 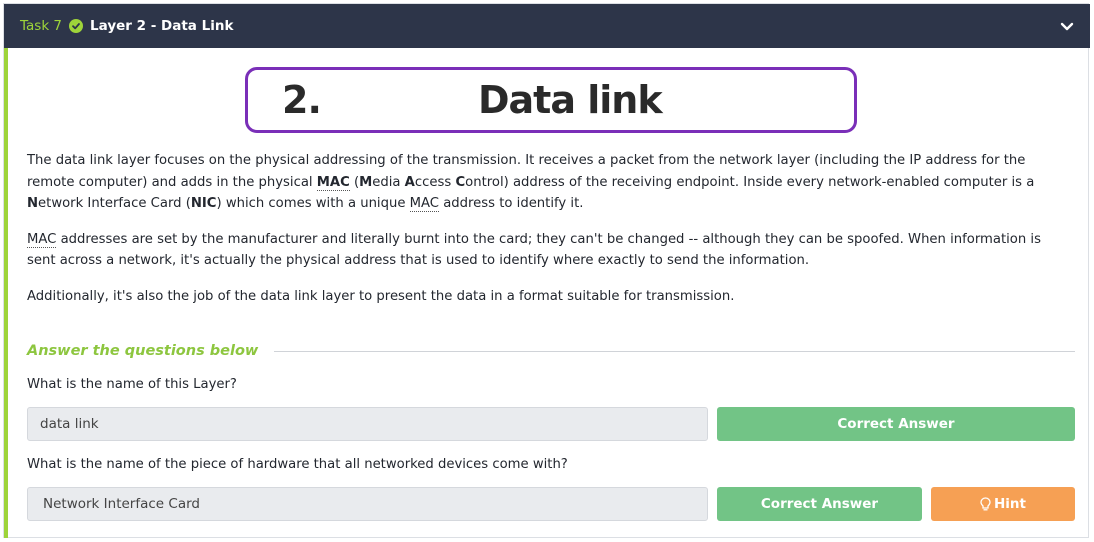 I want to click on correct-answer-button-2: Correct Answer, so click(x=819, y=504).